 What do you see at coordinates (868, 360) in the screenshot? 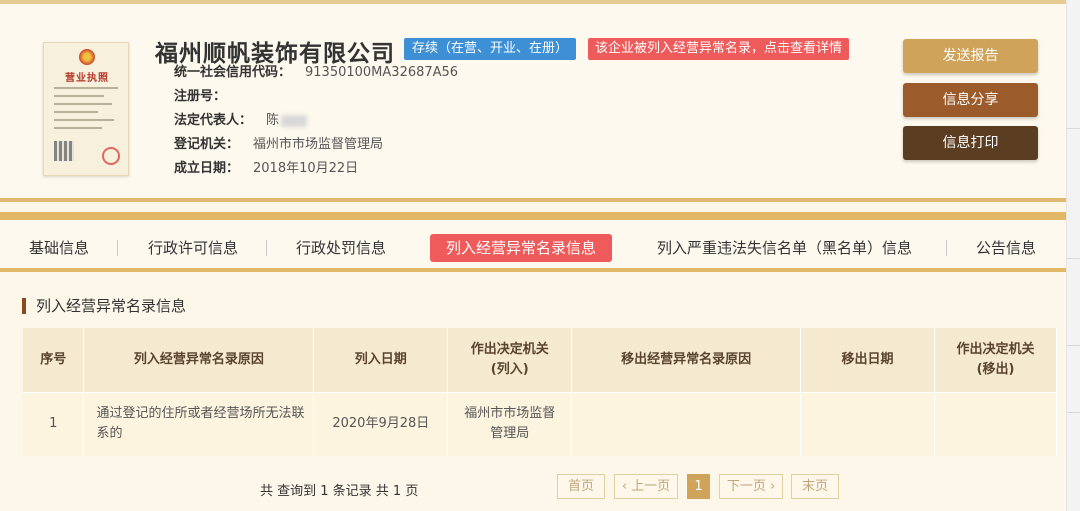
I see `col-header-removal-date: 移出日期` at bounding box center [868, 360].